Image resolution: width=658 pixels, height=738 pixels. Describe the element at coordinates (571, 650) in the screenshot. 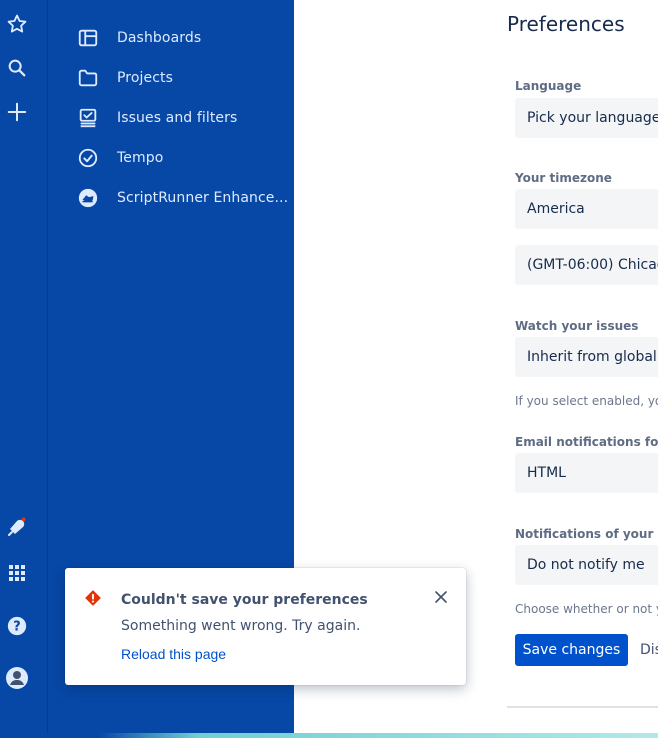

I see `save-changes-button: Save changes` at that location.